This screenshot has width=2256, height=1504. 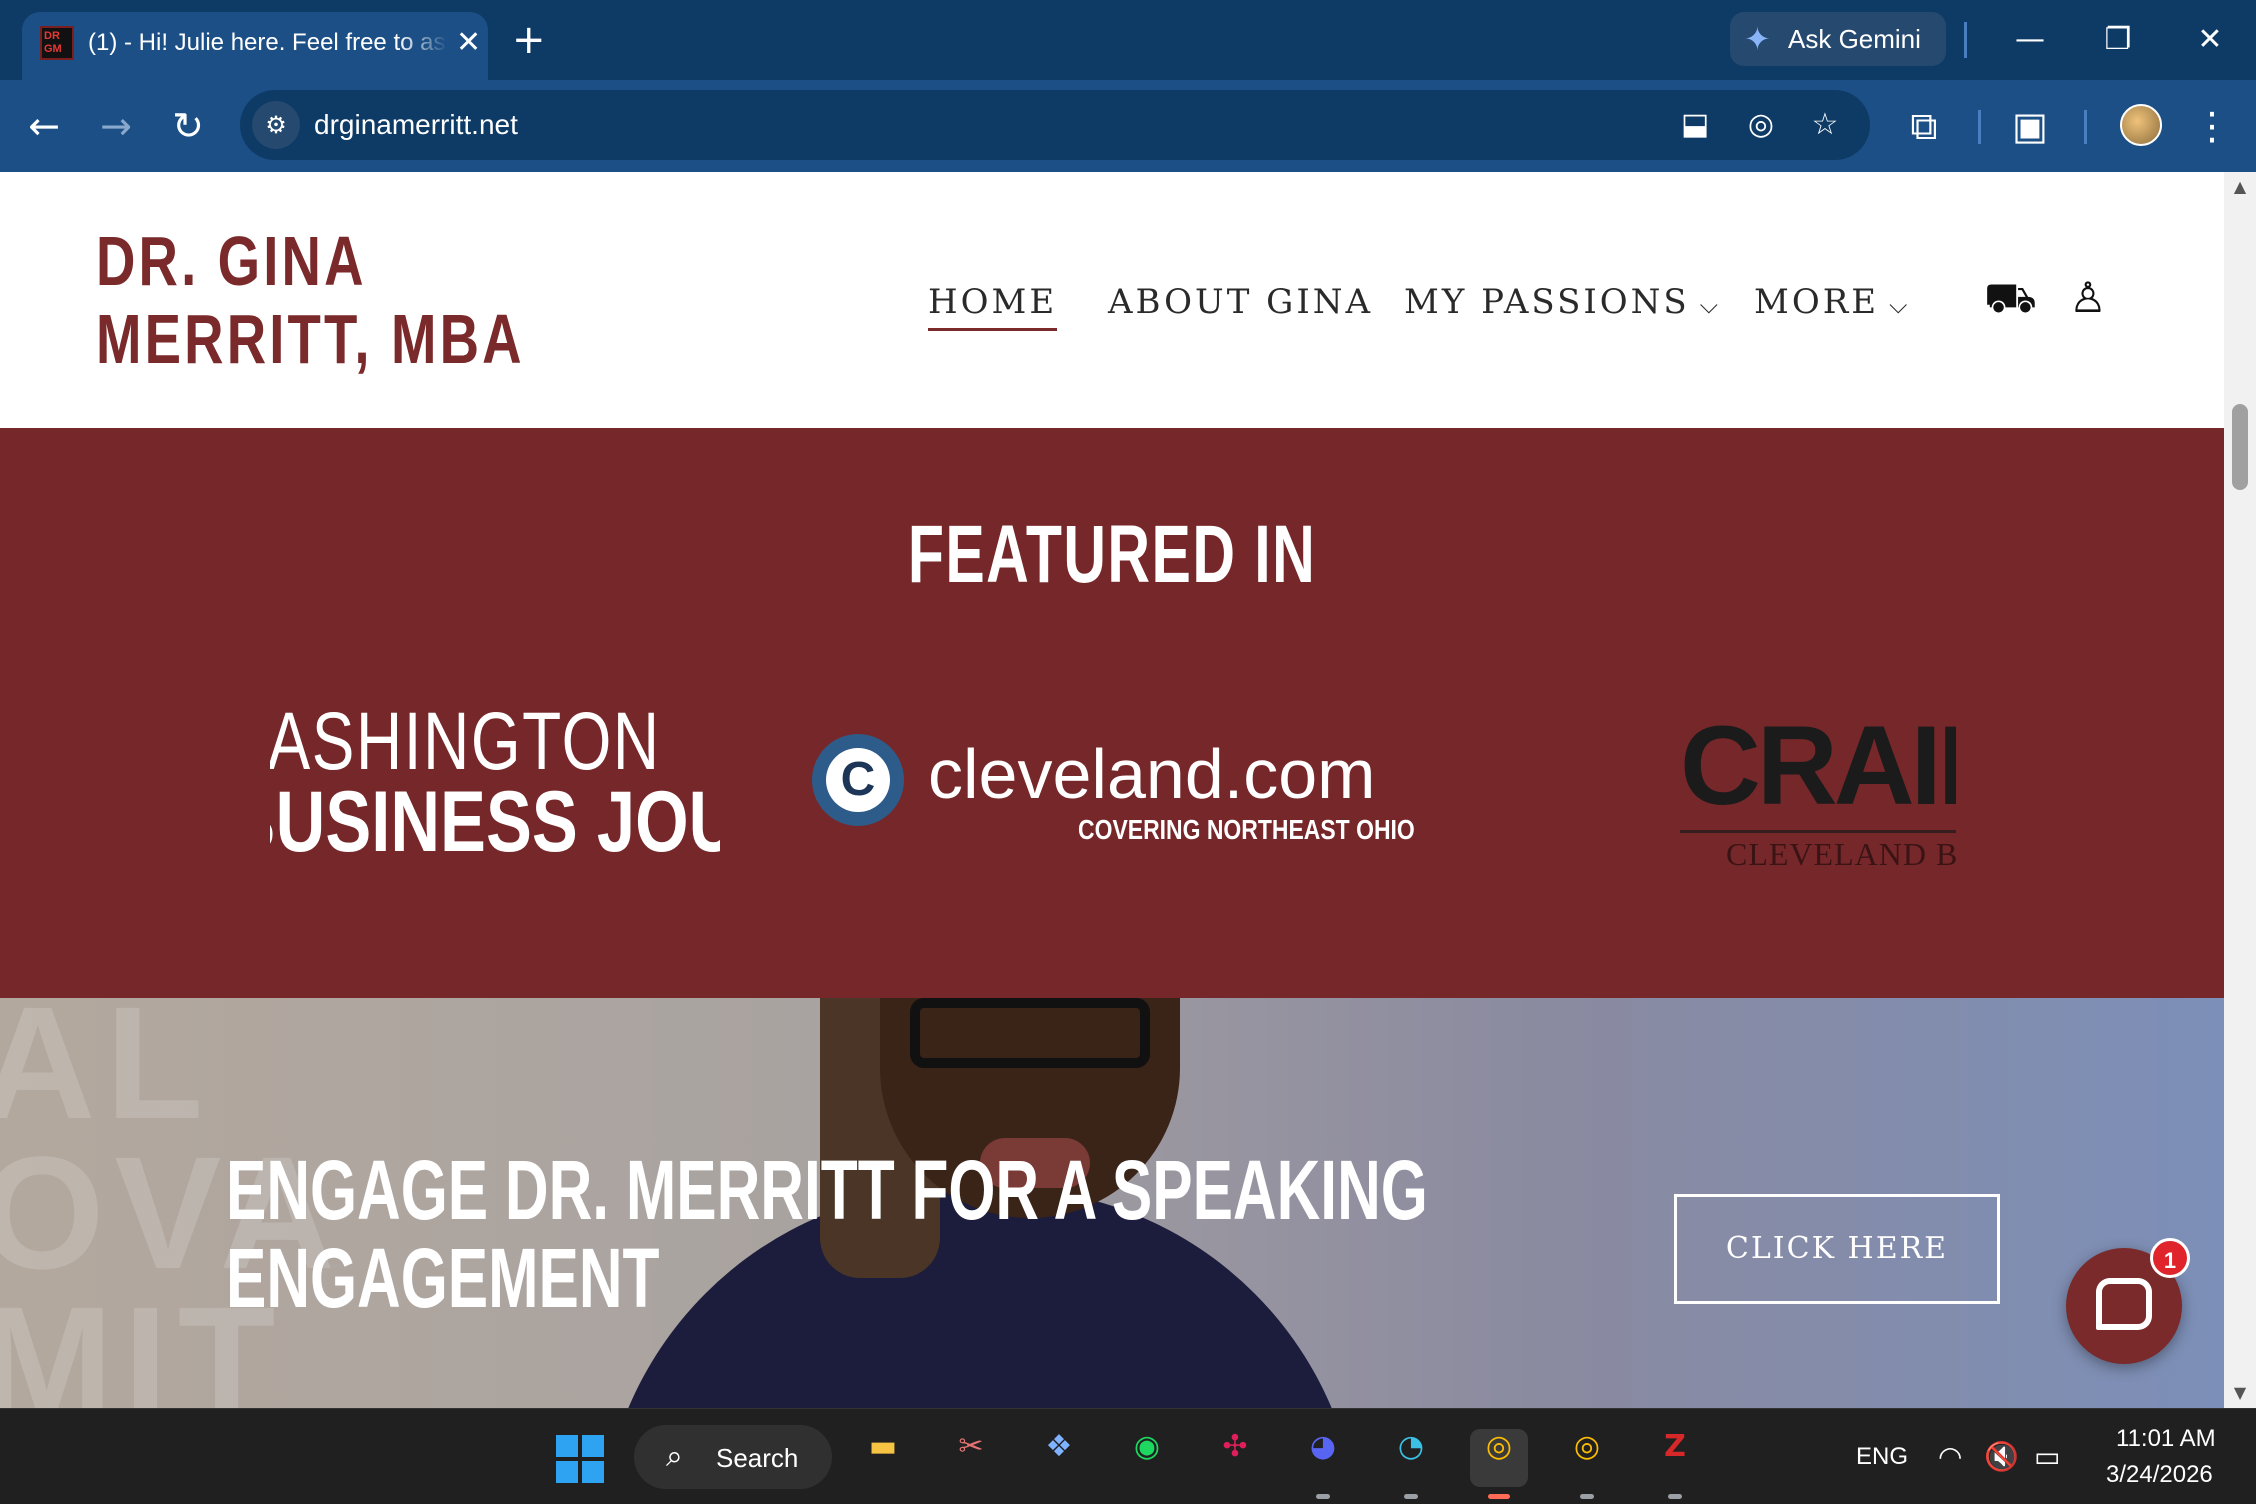 I want to click on copilot-icon: ❖, so click(x=1059, y=1458).